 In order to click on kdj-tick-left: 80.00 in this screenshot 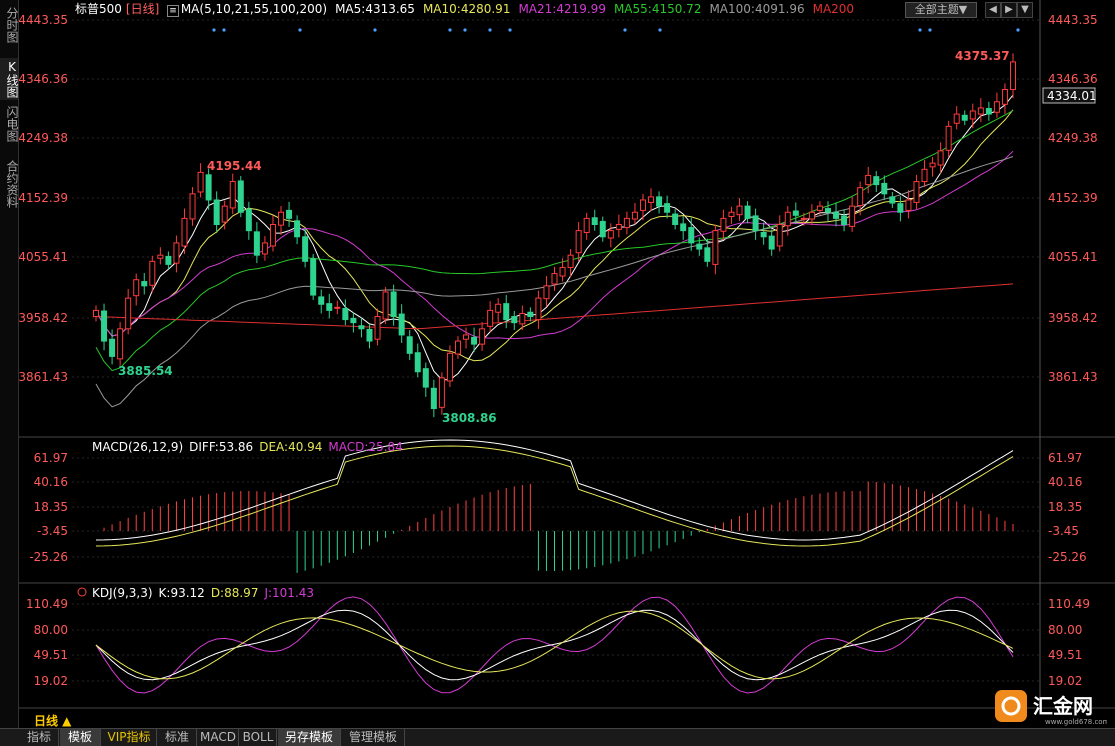, I will do `click(51, 630)`.